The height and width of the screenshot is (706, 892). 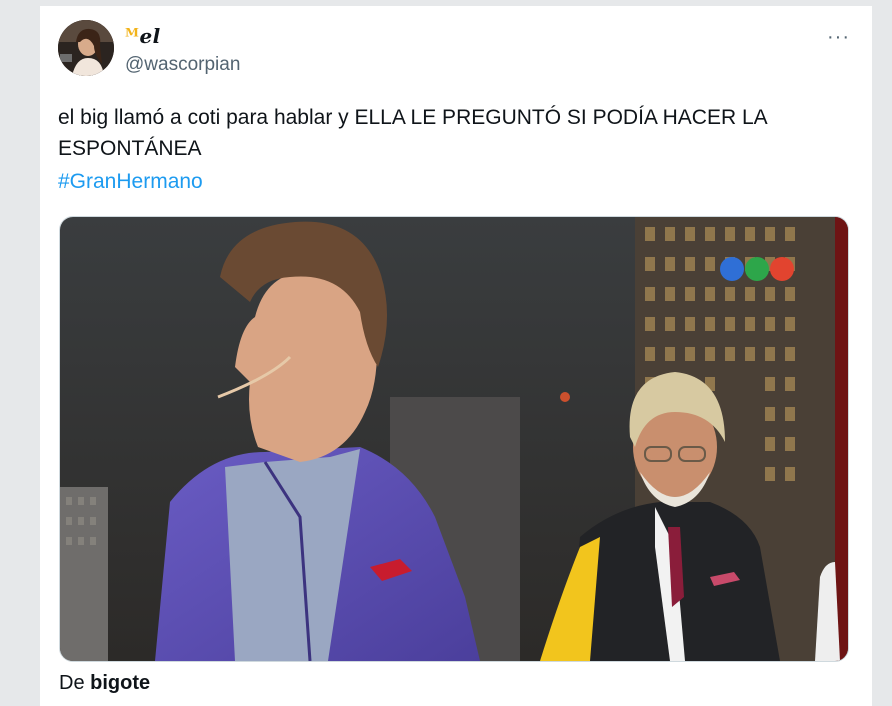 I want to click on caption-prefix: De, so click(x=72, y=683).